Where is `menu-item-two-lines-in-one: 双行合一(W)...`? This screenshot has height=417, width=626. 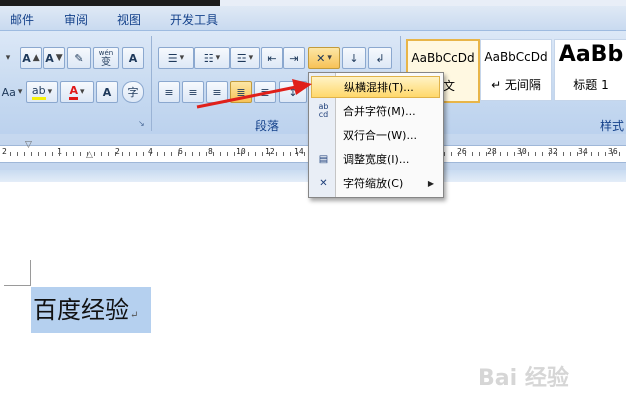
menu-item-two-lines-in-one: 双行合一(W)... is located at coordinates (375, 135).